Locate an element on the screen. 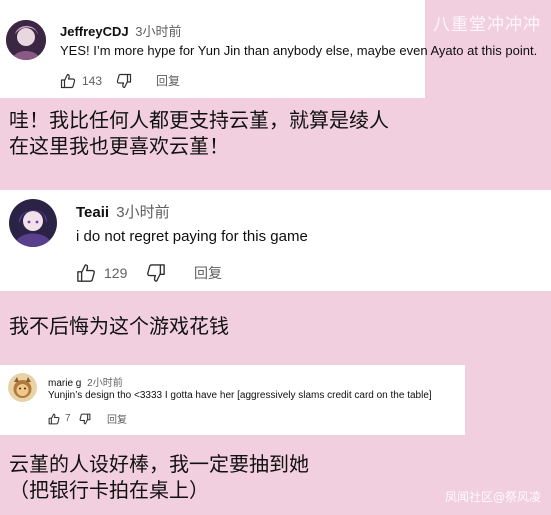  translation-line: 我不后悔为这个游戏花钱 is located at coordinates (119, 326).